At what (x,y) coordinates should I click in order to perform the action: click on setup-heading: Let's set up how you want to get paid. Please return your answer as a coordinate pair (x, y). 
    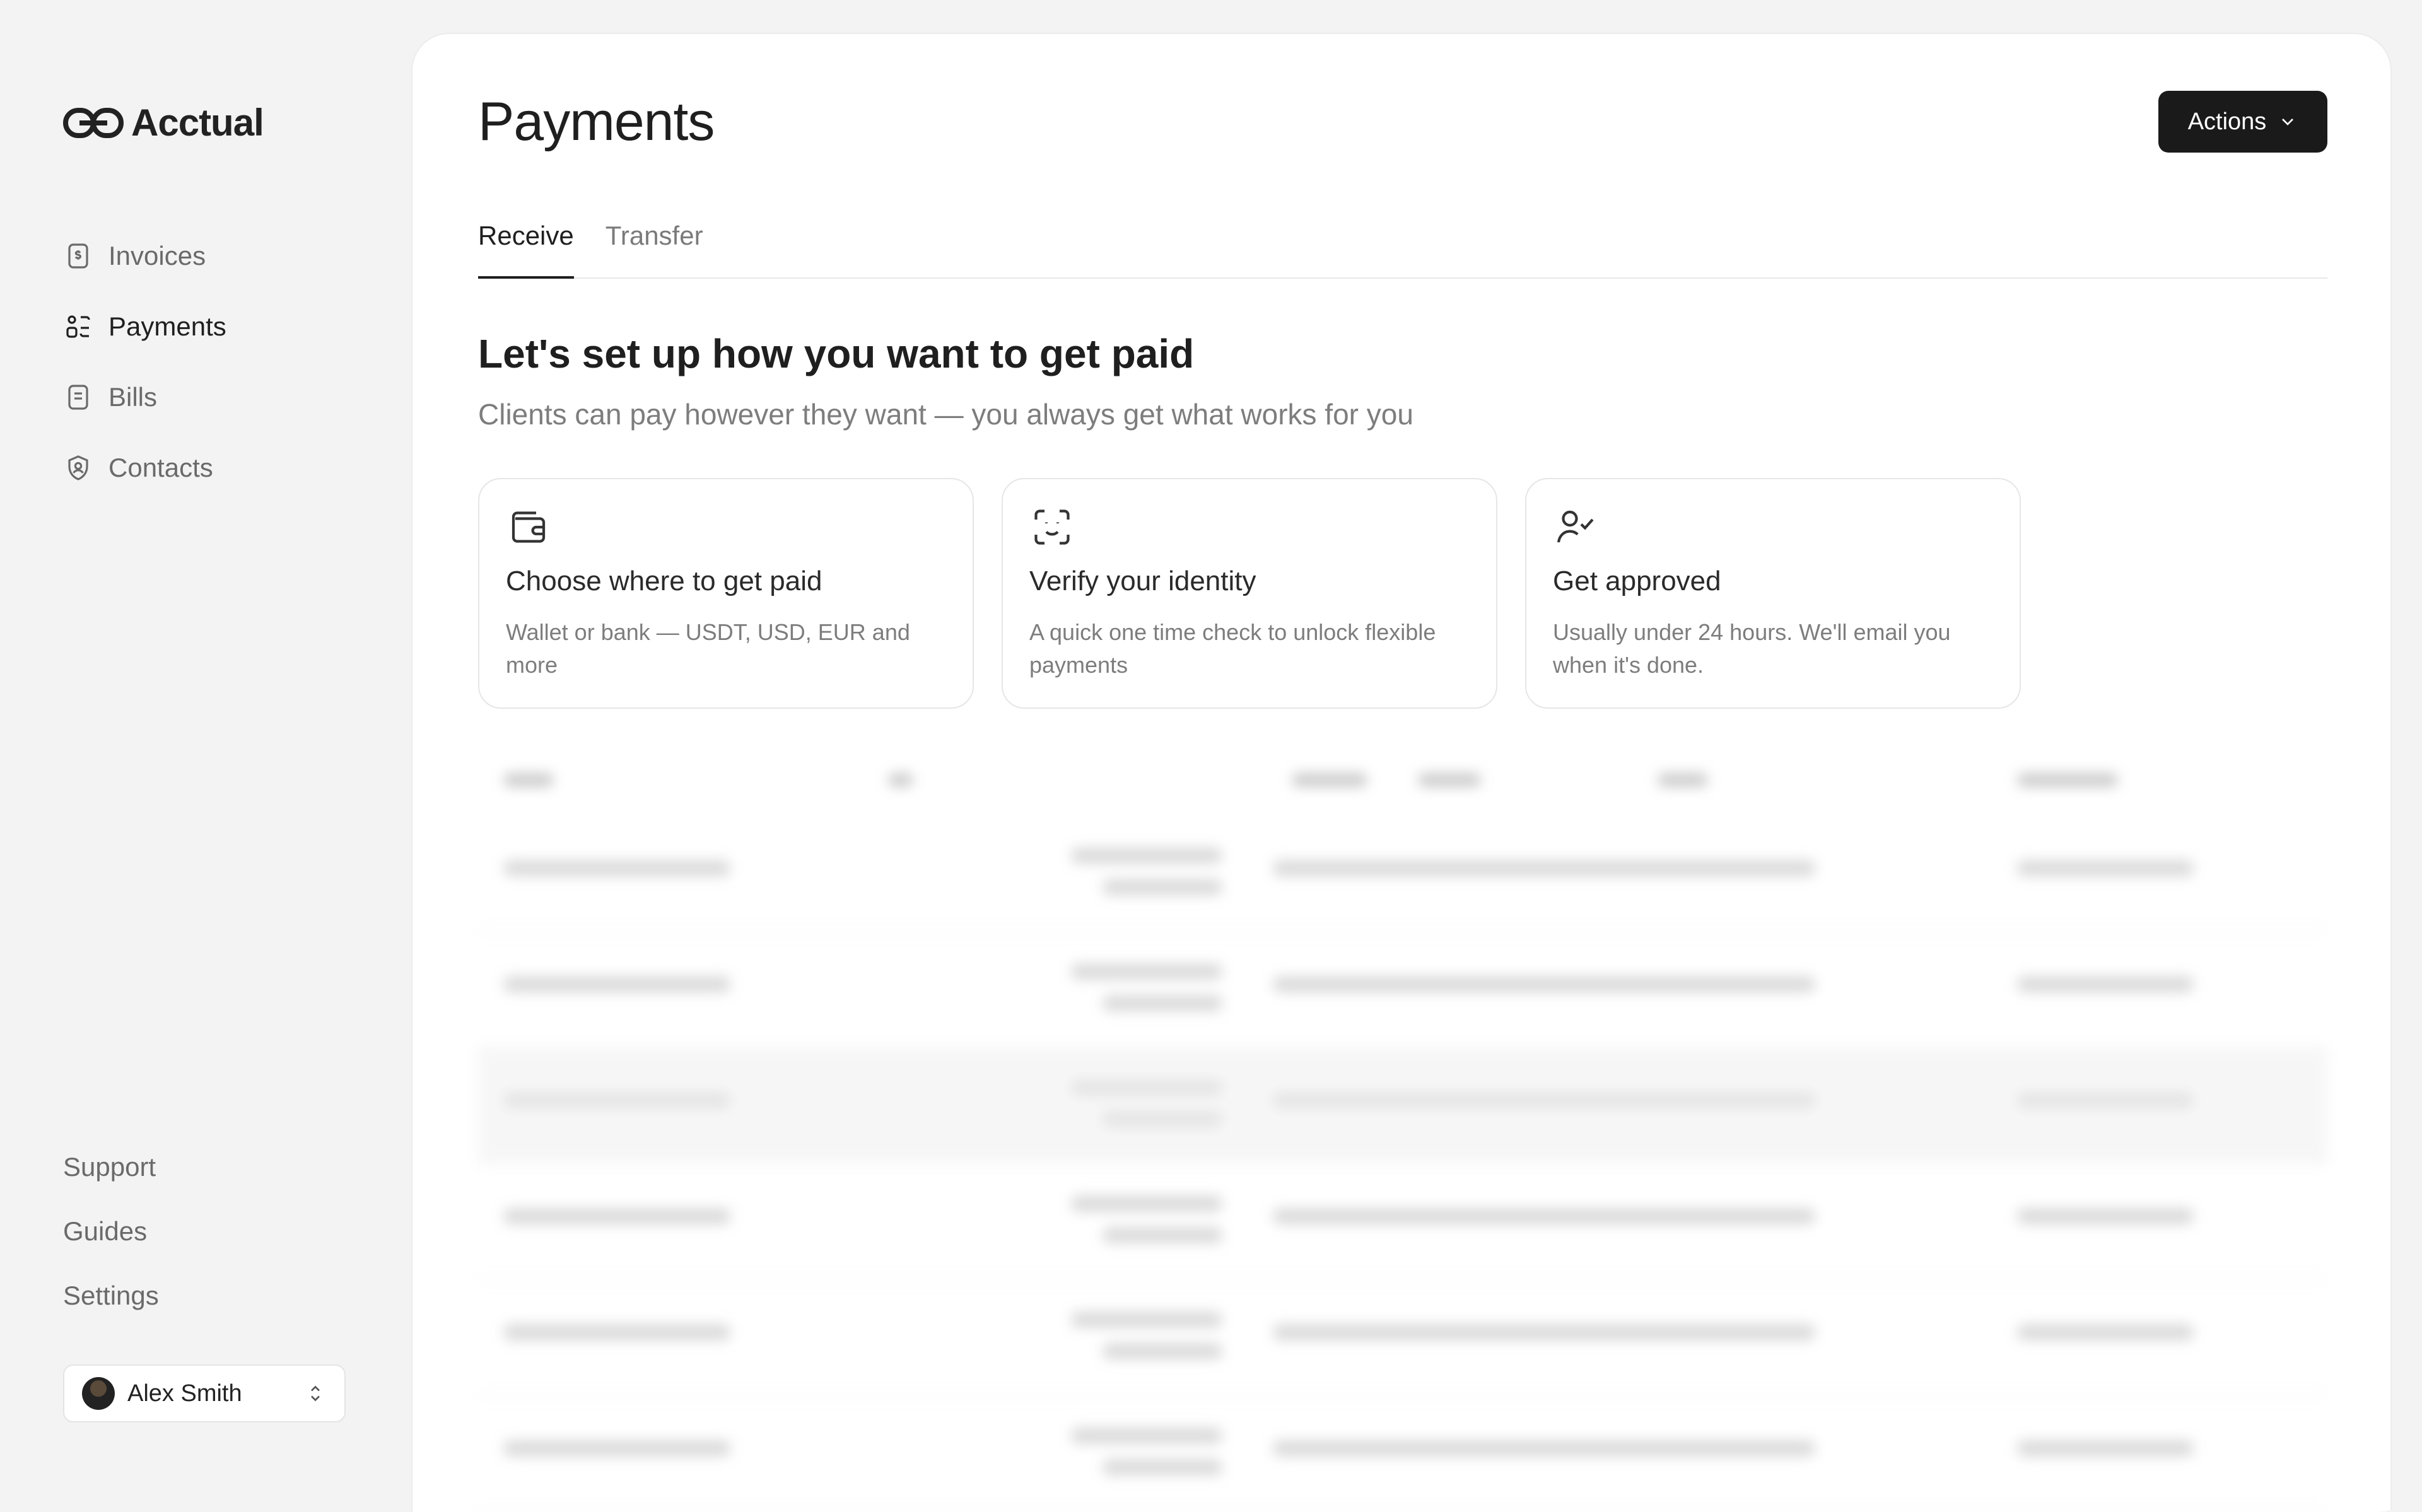
    Looking at the image, I should click on (836, 354).